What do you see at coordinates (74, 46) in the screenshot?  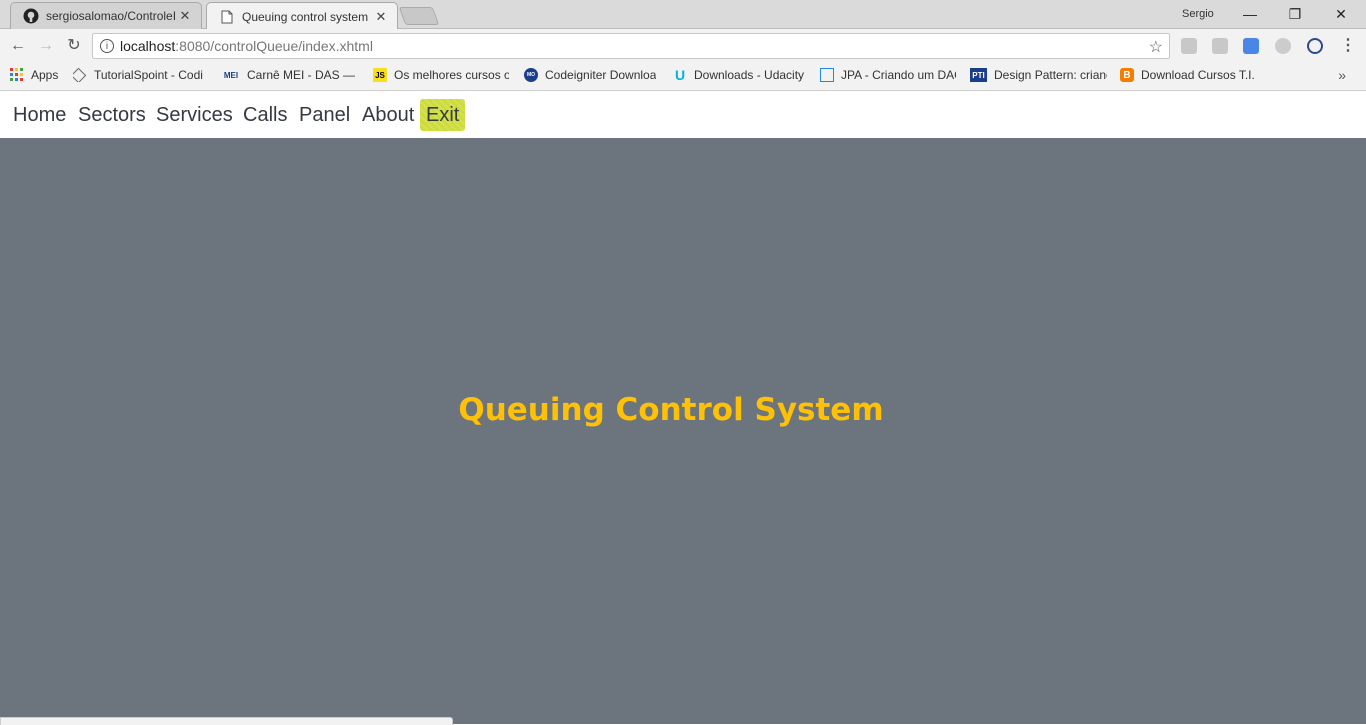 I see `reload-icon: ↻` at bounding box center [74, 46].